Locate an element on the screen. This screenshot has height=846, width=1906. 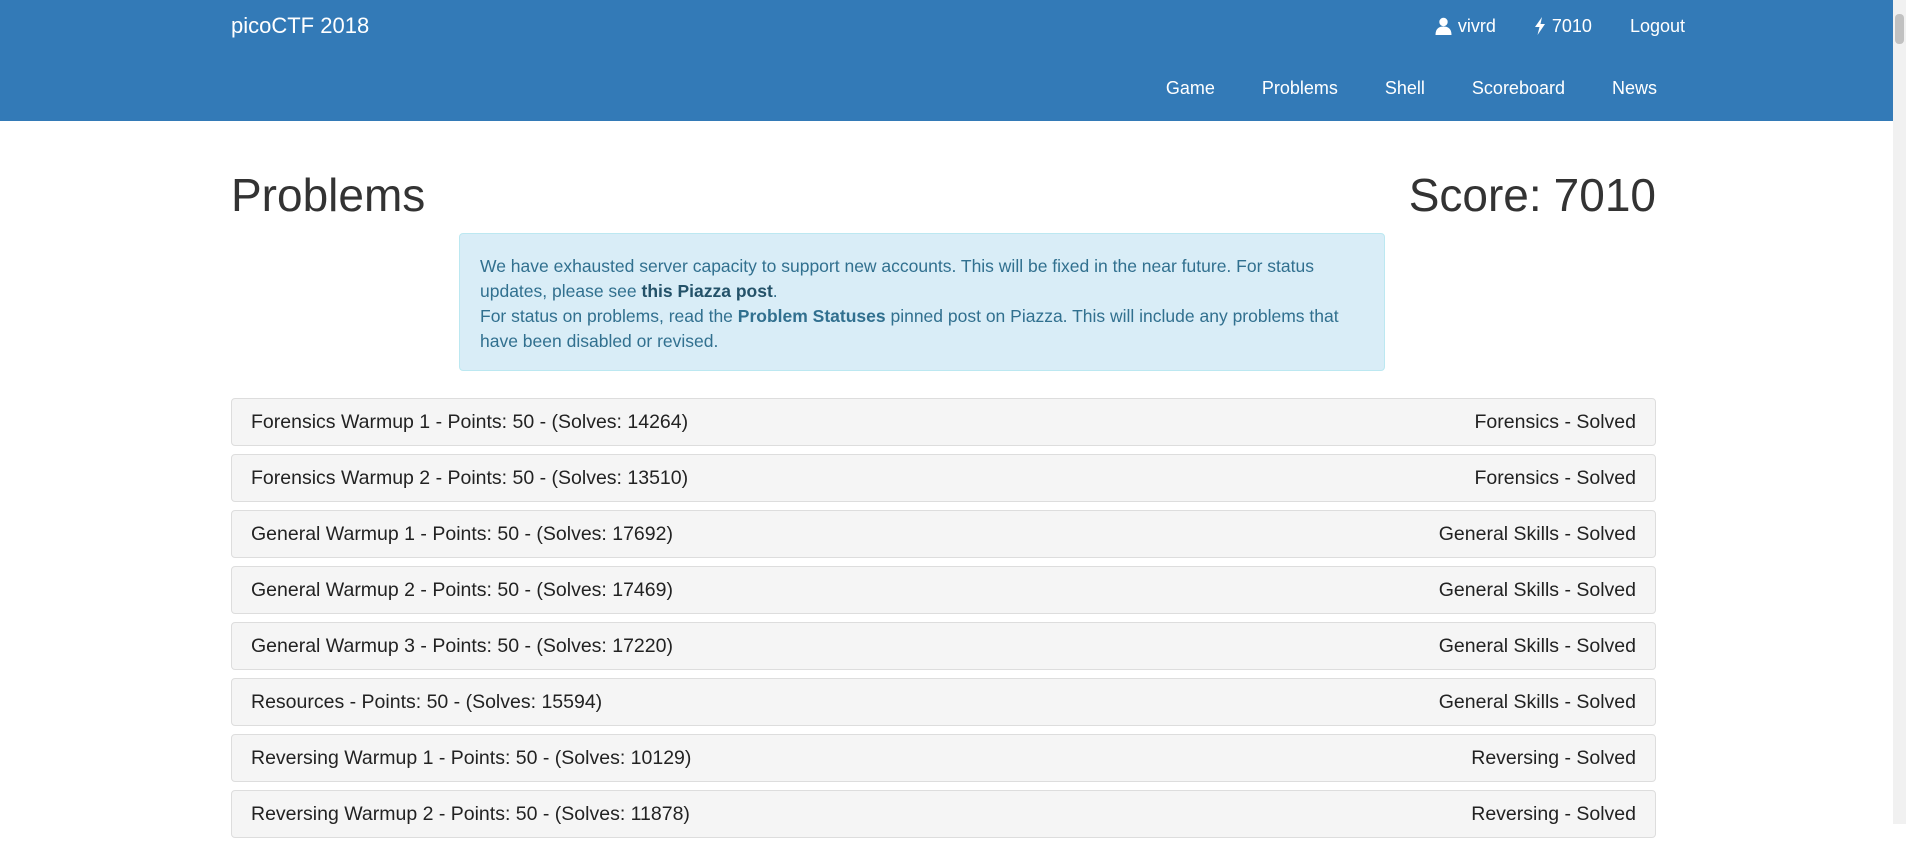
user-icon is located at coordinates (1443, 26).